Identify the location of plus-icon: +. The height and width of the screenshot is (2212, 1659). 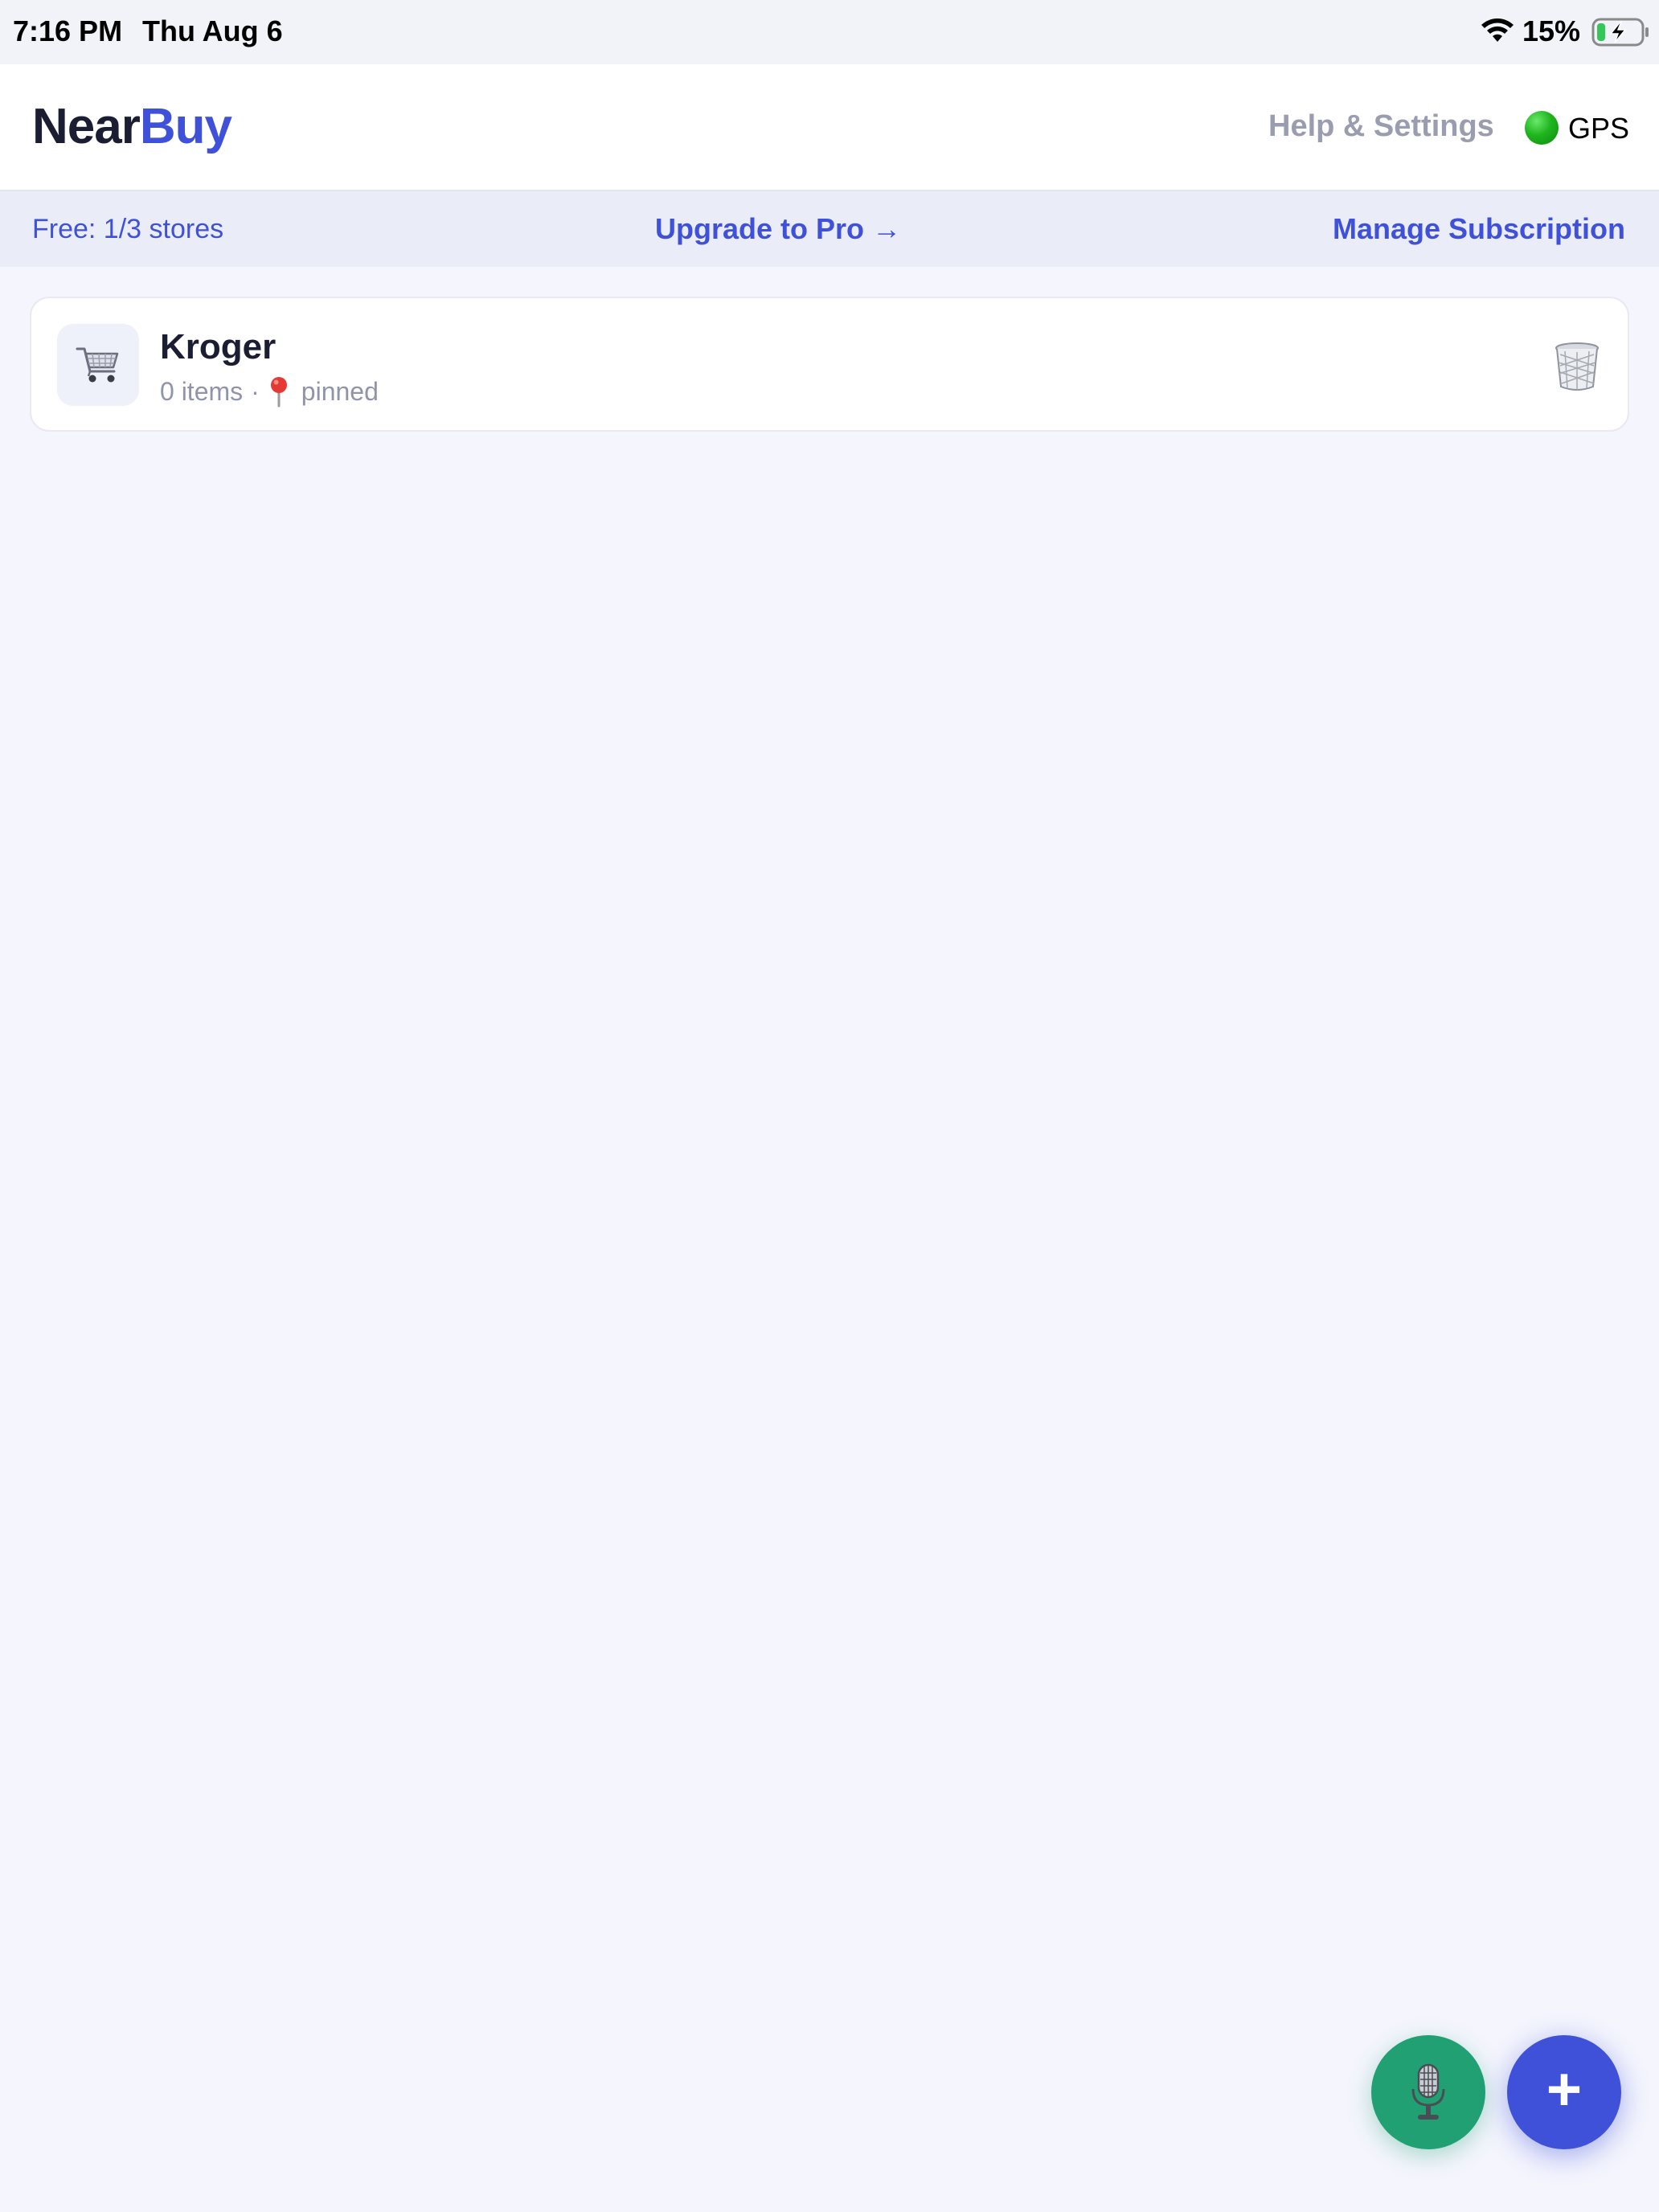
(1564, 2089).